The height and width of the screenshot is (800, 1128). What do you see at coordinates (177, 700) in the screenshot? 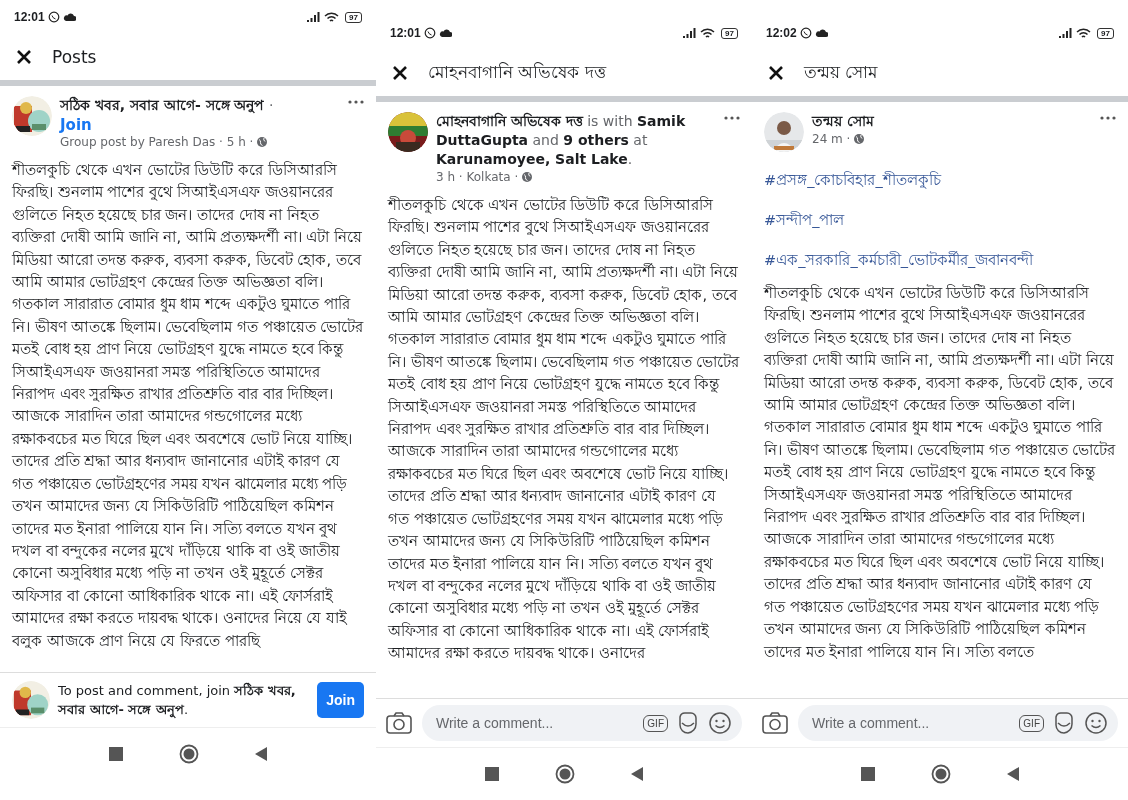
I see `join-prompt-text: To post and comment, join সঠিক খবর, সবার আগে- সঙ্গে অনুপ.` at bounding box center [177, 700].